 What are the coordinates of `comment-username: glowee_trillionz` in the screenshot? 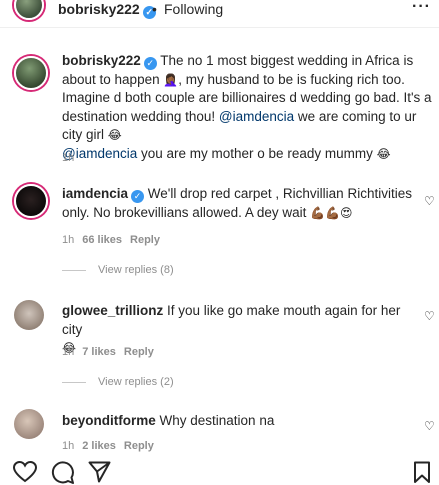 It's located at (112, 310).